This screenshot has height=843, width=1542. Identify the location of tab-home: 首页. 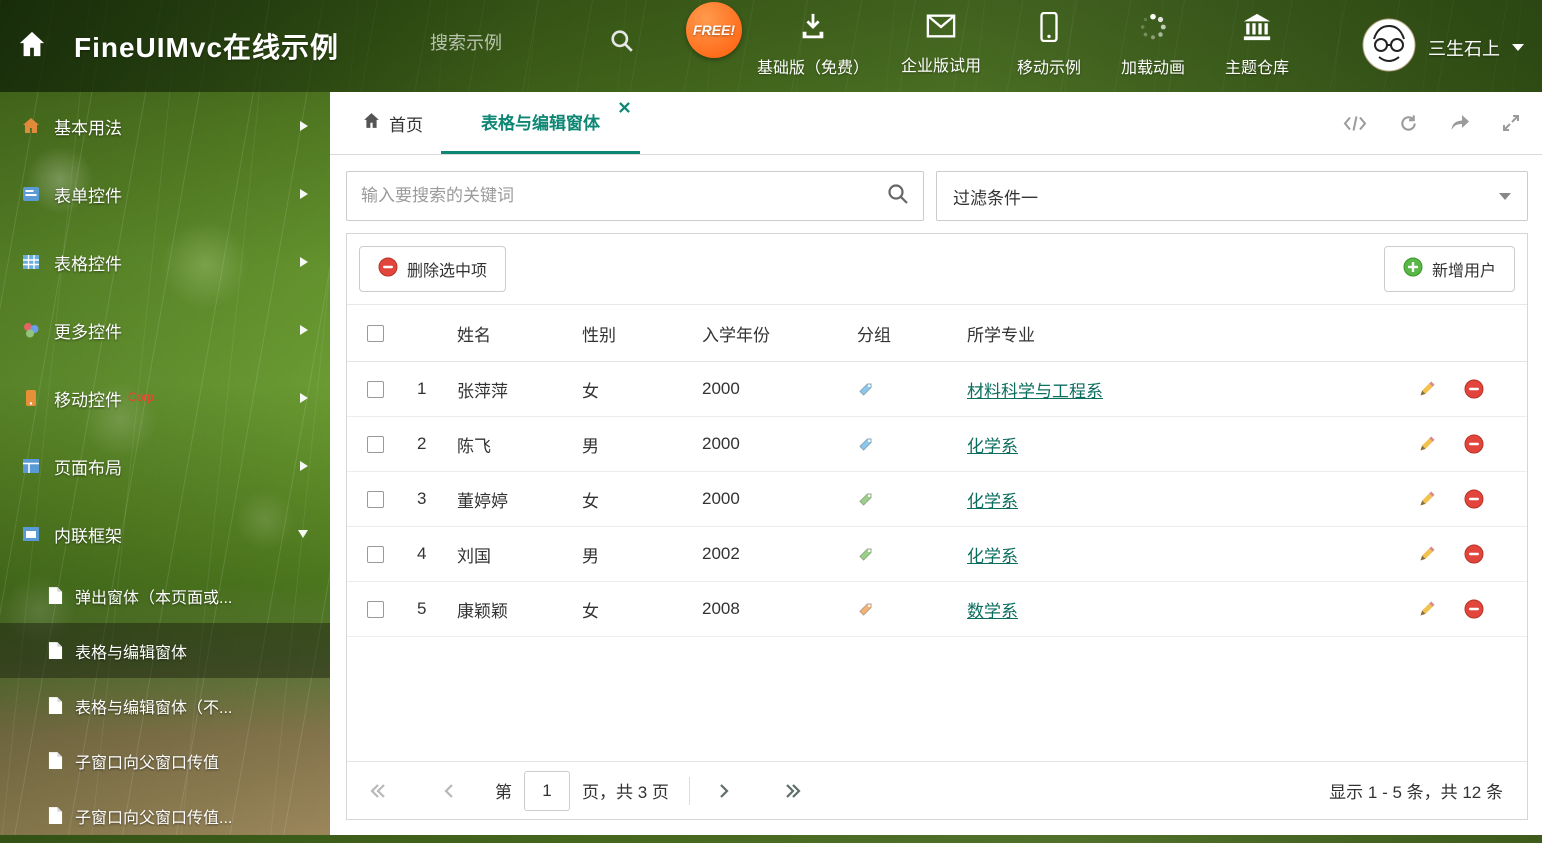
(392, 123).